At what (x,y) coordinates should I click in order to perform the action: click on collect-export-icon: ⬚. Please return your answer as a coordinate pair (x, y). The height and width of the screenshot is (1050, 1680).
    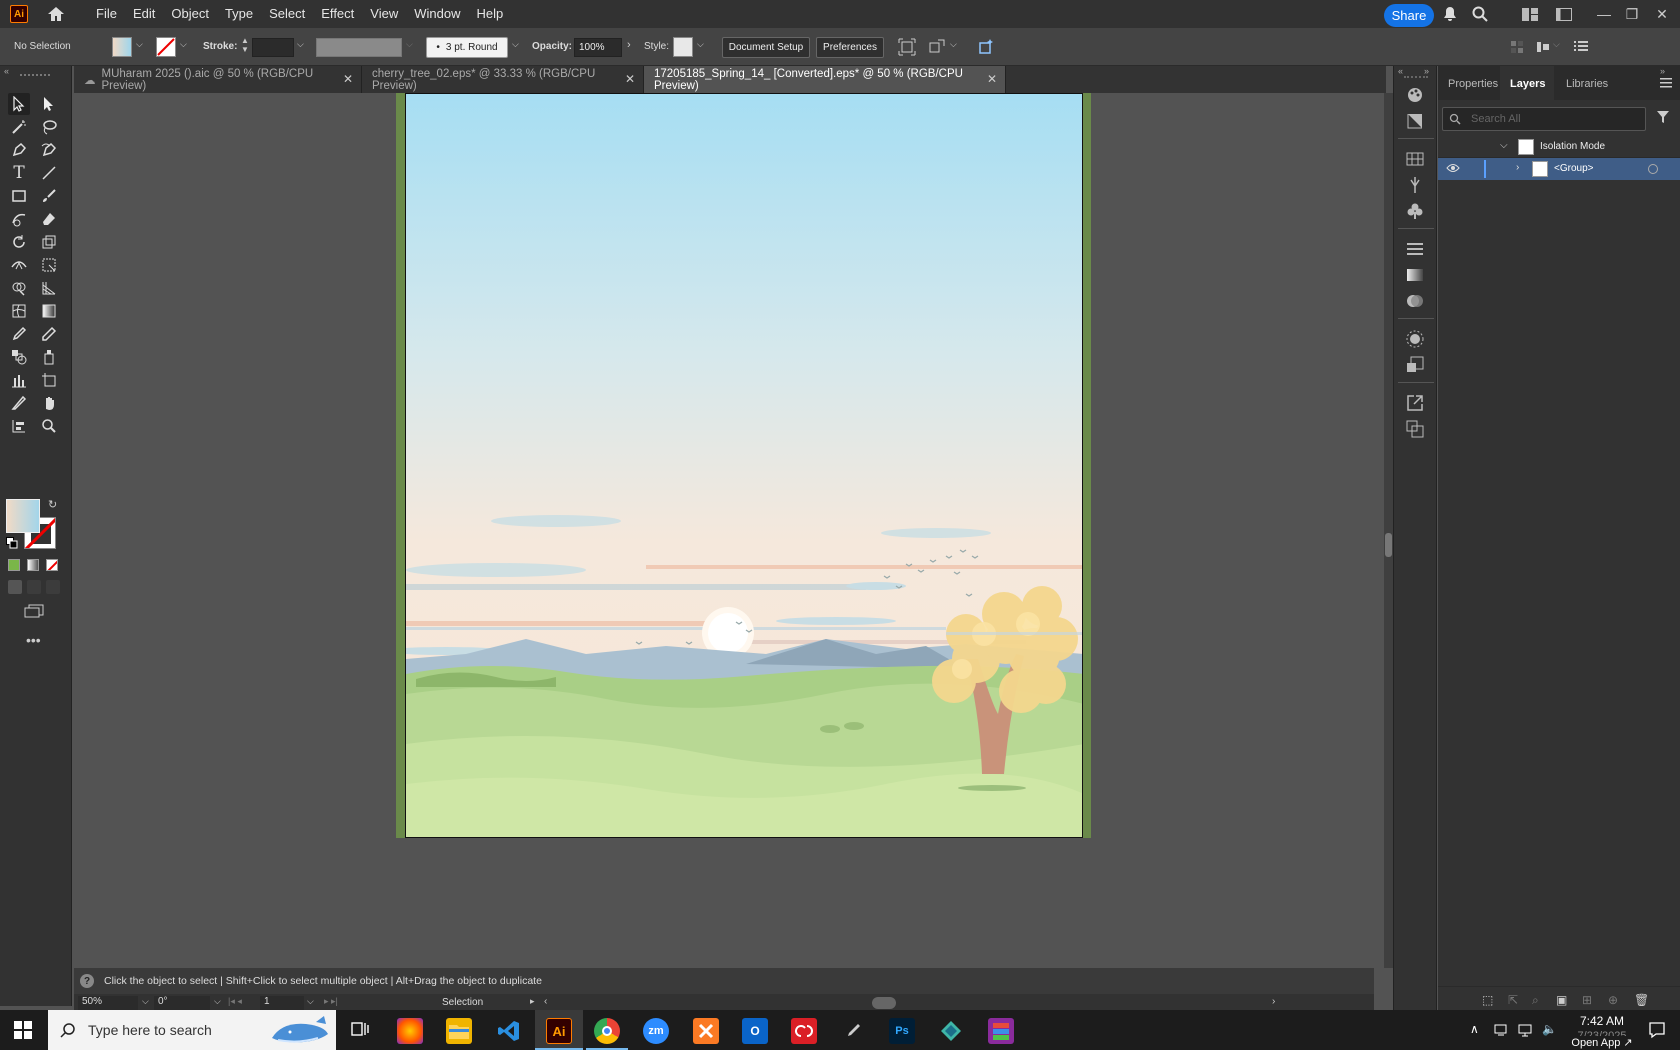
    Looking at the image, I should click on (1487, 1000).